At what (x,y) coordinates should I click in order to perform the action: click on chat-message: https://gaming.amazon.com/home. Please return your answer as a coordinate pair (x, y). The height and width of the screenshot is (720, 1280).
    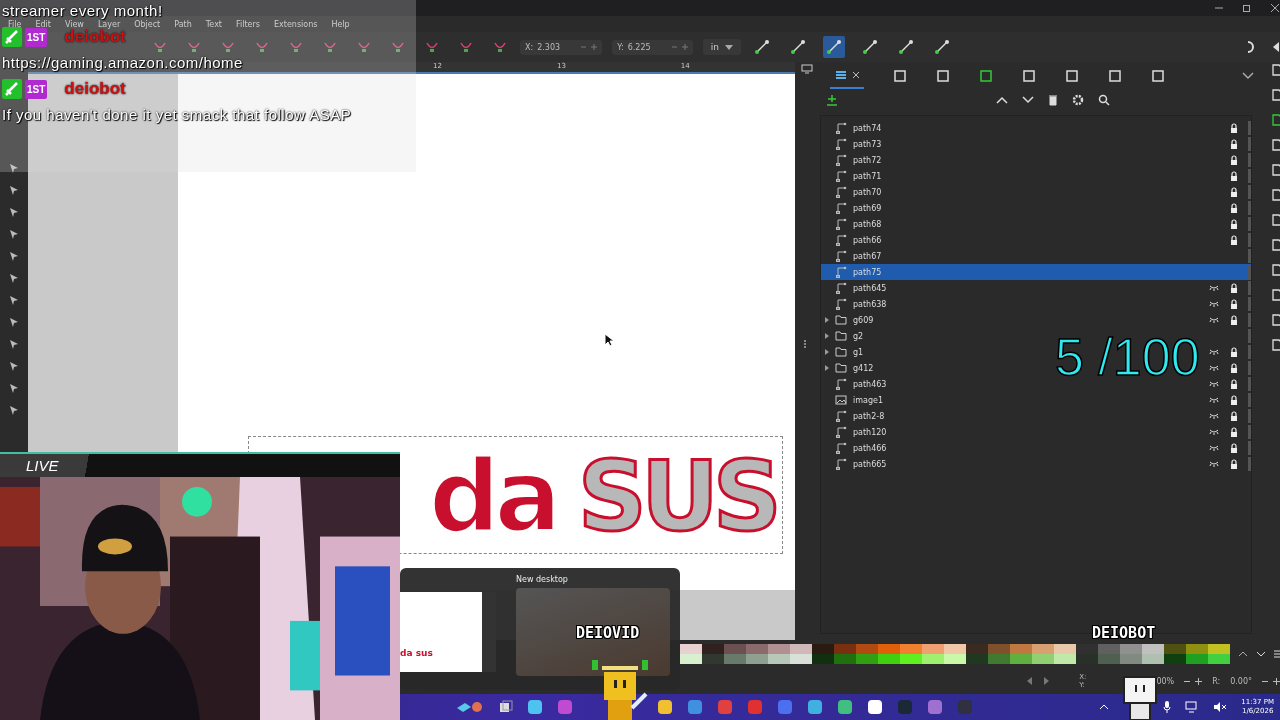
    Looking at the image, I should click on (122, 63).